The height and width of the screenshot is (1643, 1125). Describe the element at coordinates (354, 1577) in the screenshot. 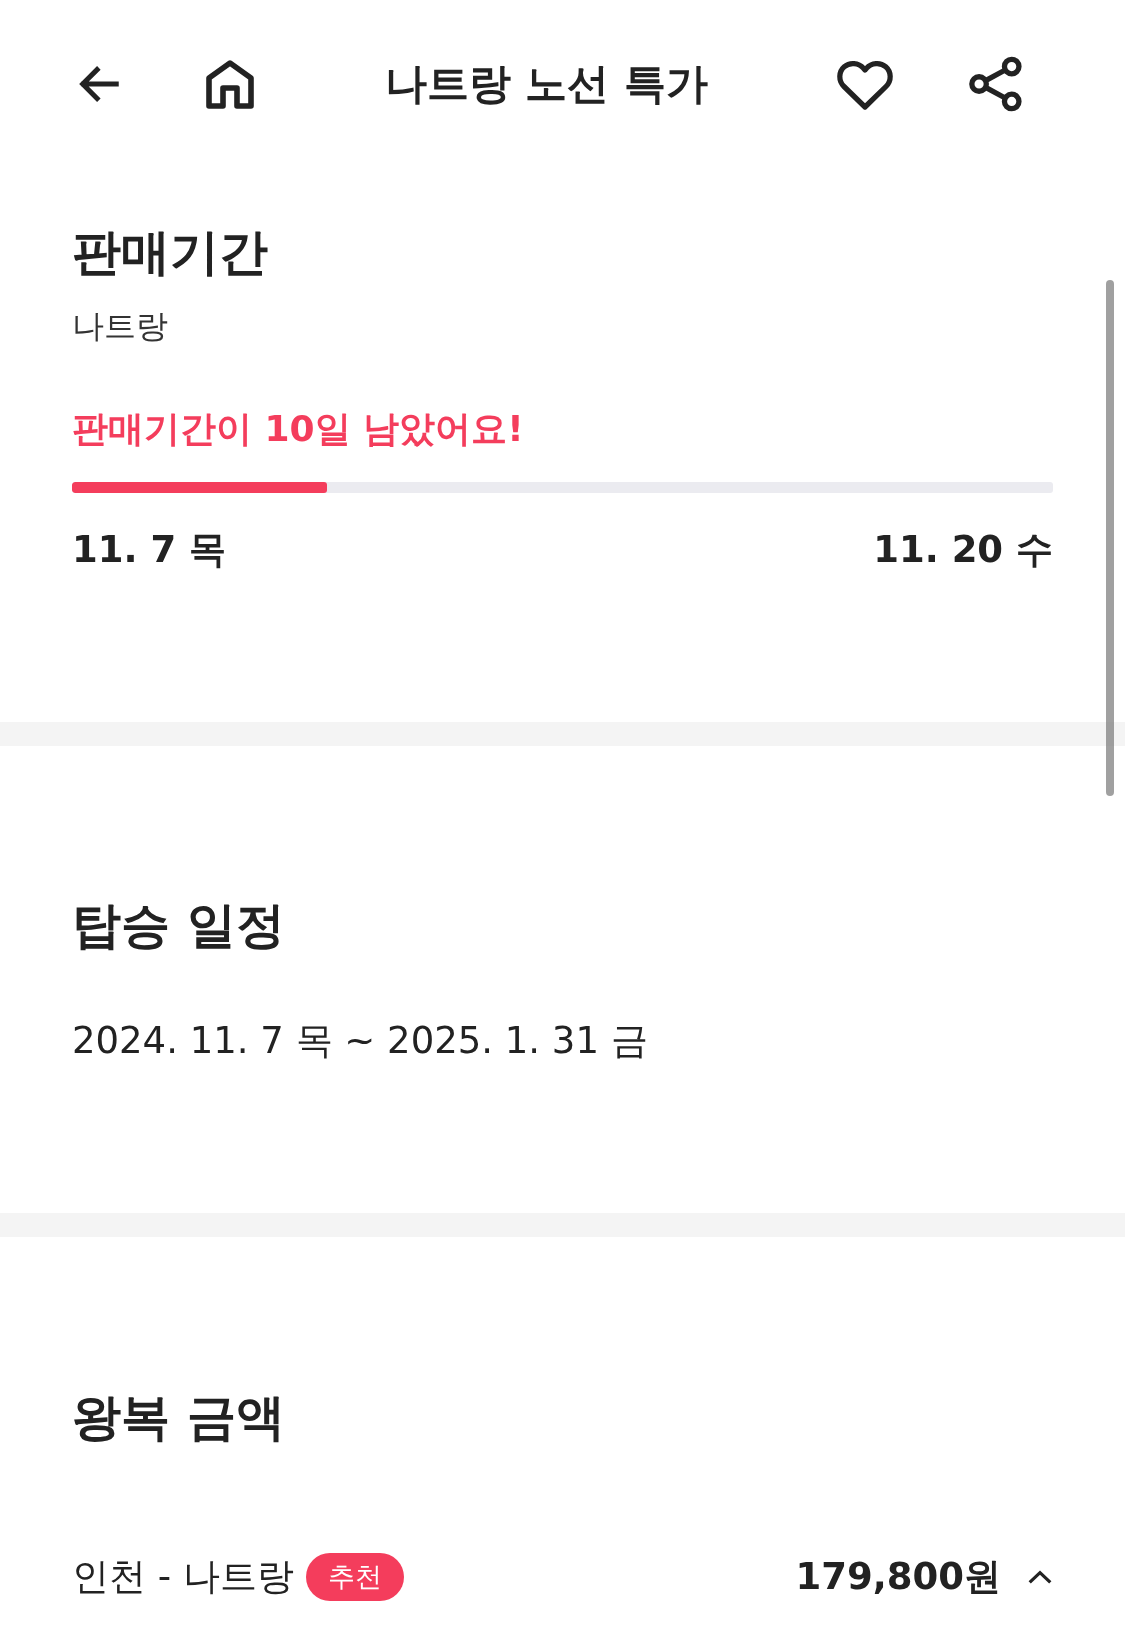

I see `recommended-badge: 추천` at that location.